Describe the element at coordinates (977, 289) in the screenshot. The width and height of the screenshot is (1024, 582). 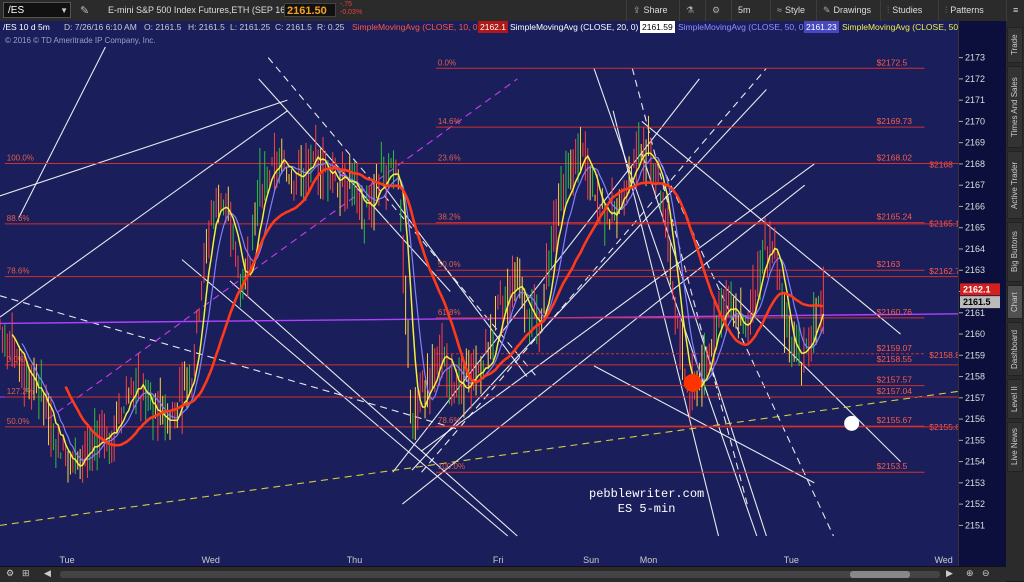
I see `price-marker-0: 2162.1` at that location.